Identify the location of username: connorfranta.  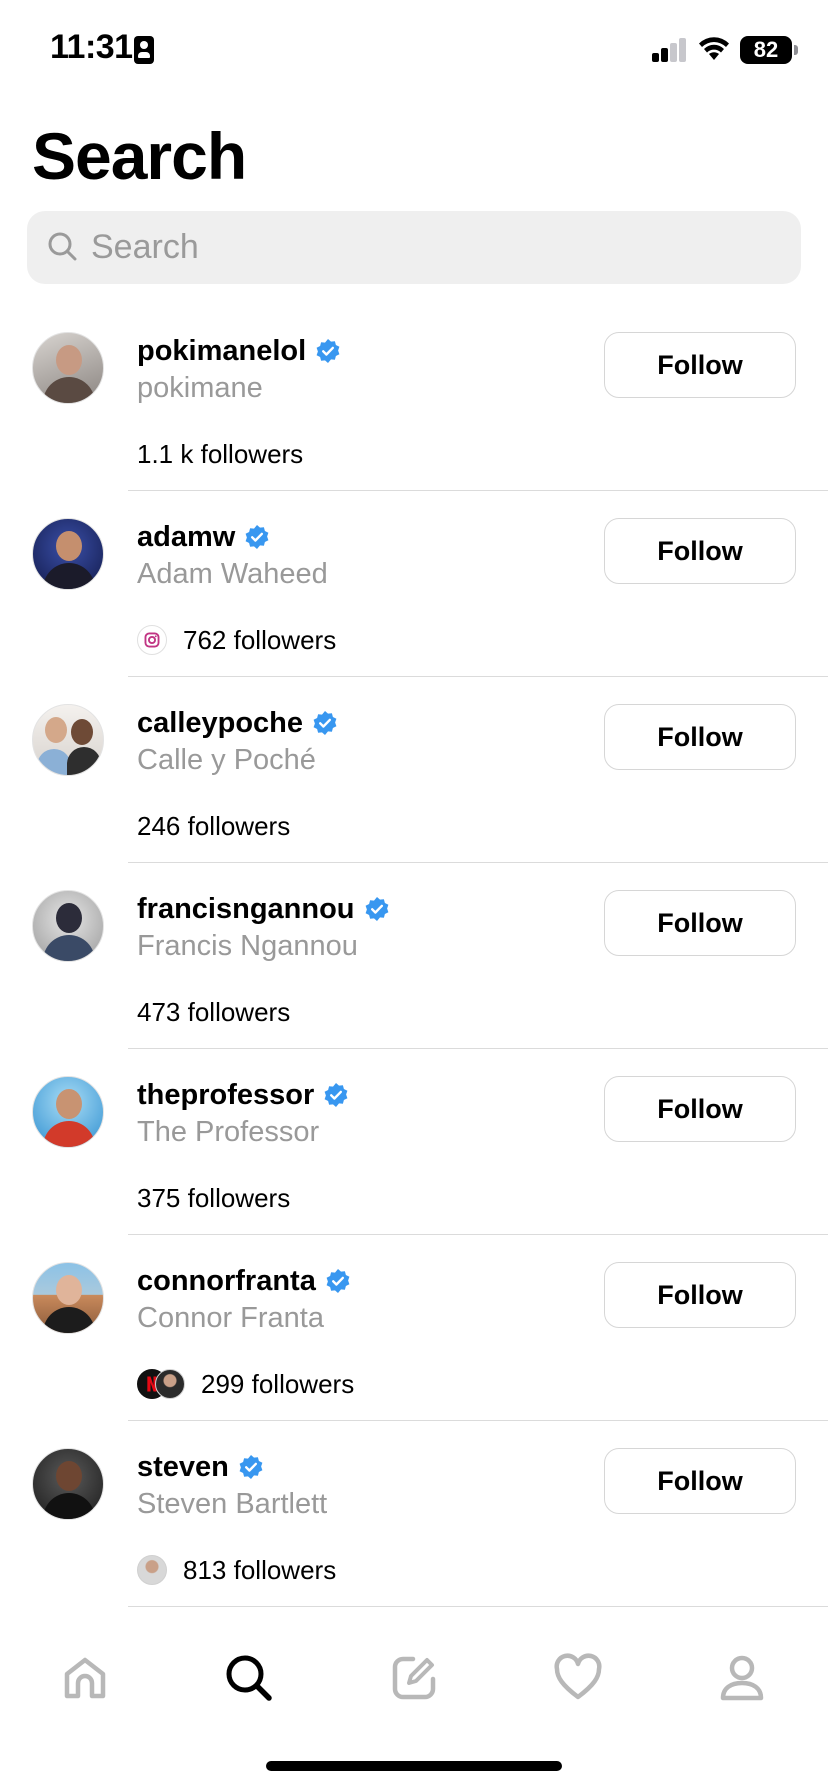
(226, 1281).